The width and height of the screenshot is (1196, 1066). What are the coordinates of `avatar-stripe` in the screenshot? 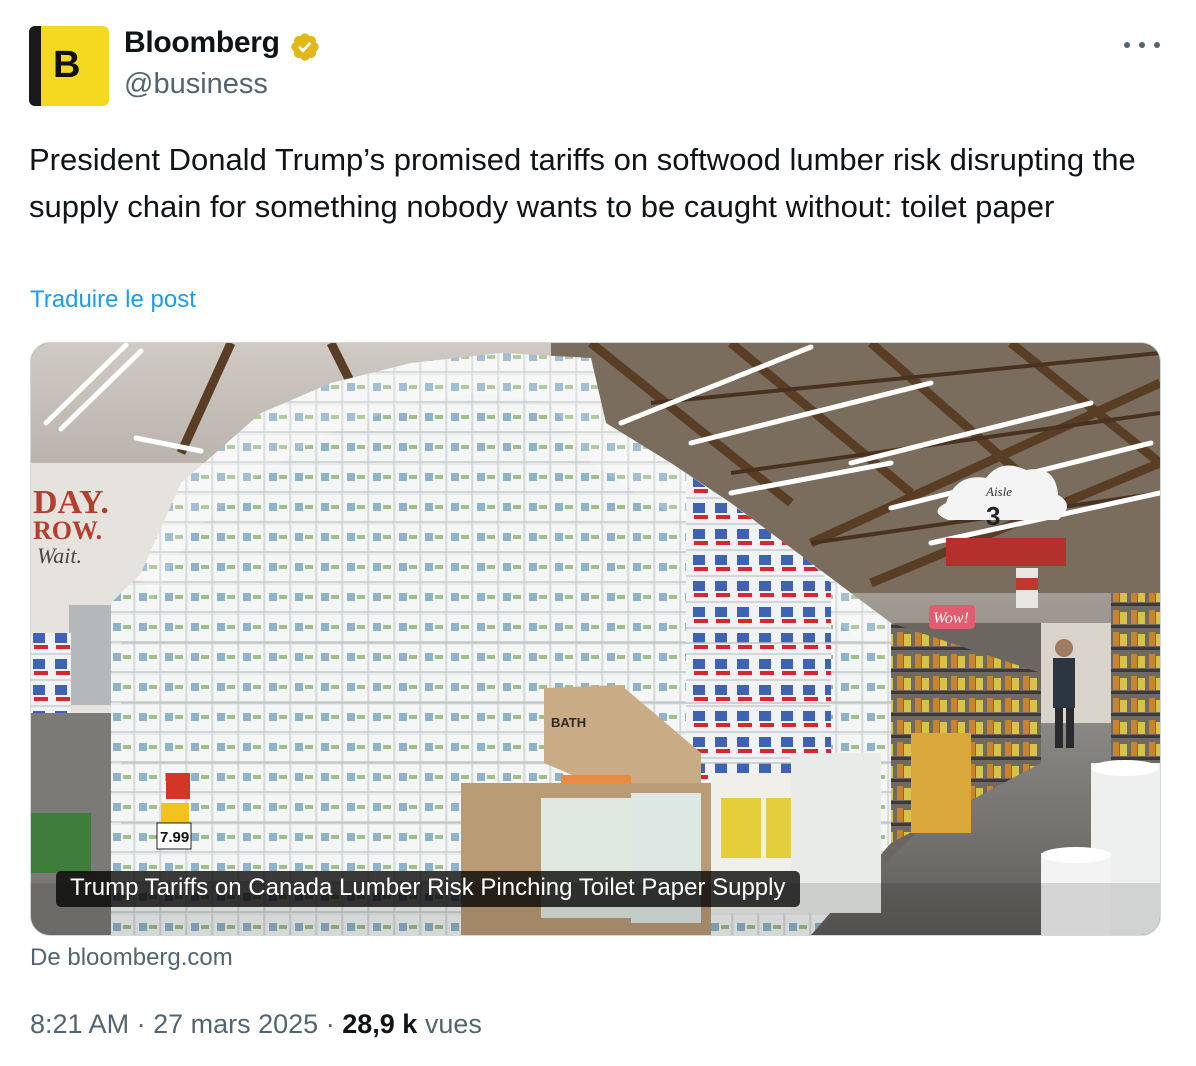 It's located at (35, 66).